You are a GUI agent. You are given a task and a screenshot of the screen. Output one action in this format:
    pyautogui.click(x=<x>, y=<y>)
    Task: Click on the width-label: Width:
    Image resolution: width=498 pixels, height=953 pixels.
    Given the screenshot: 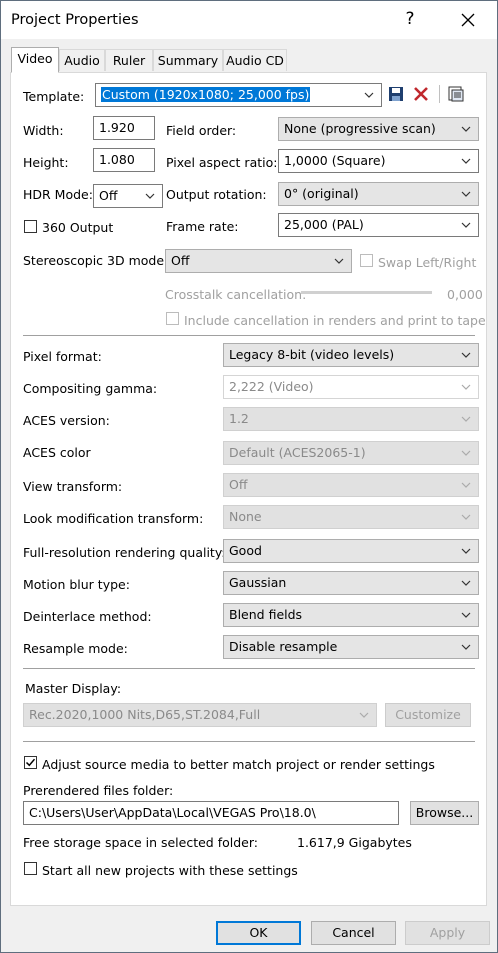 What is the action you would take?
    pyautogui.click(x=43, y=130)
    